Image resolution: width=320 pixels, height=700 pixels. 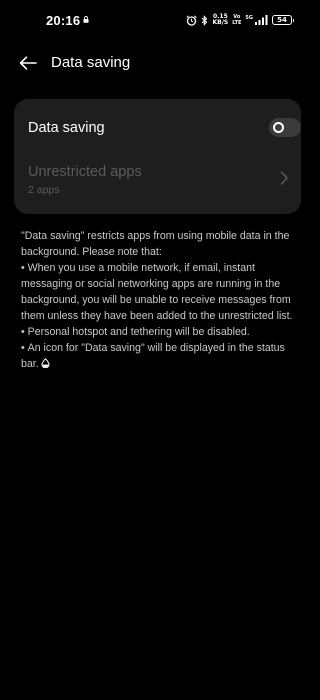 What do you see at coordinates (205, 20) in the screenshot?
I see `bluetooth-icon` at bounding box center [205, 20].